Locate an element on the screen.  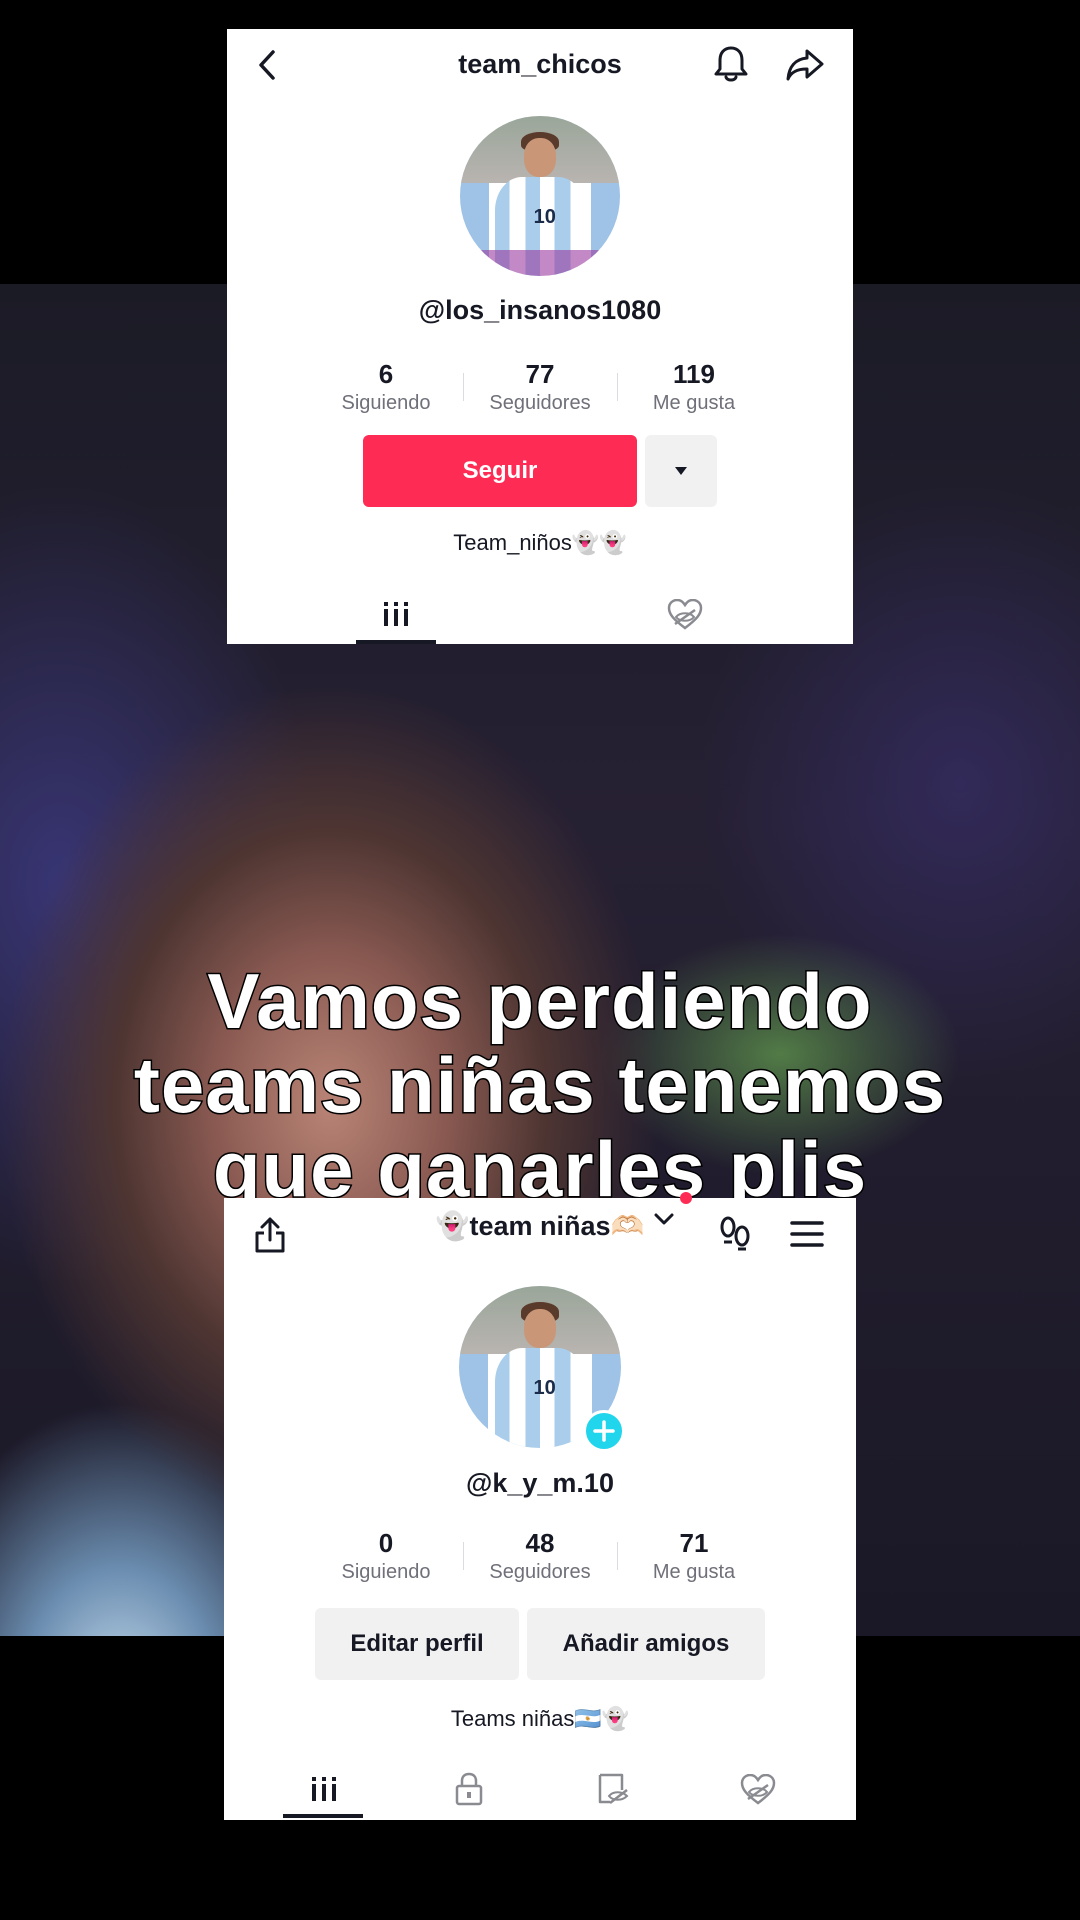
more-options-button is located at coordinates (681, 471).